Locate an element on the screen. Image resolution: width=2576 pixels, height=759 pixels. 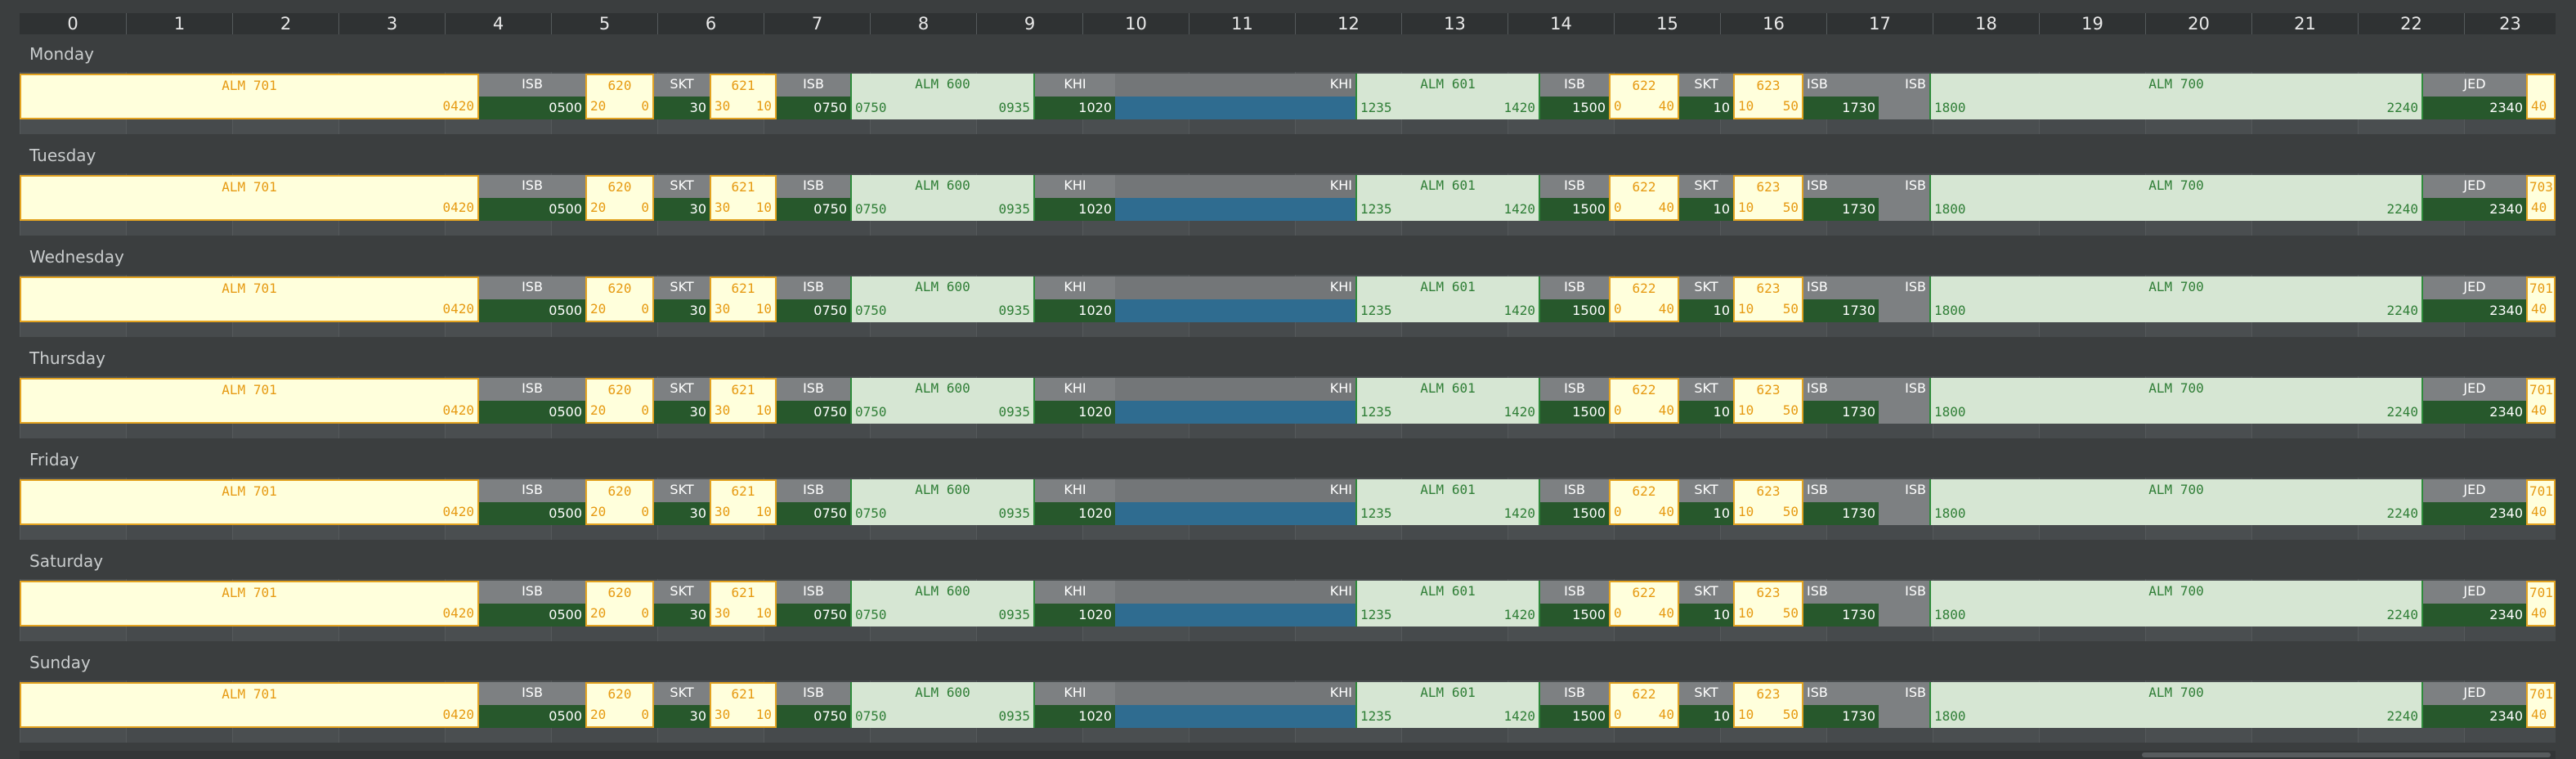
scrollbar-thumb is located at coordinates (2346, 754).